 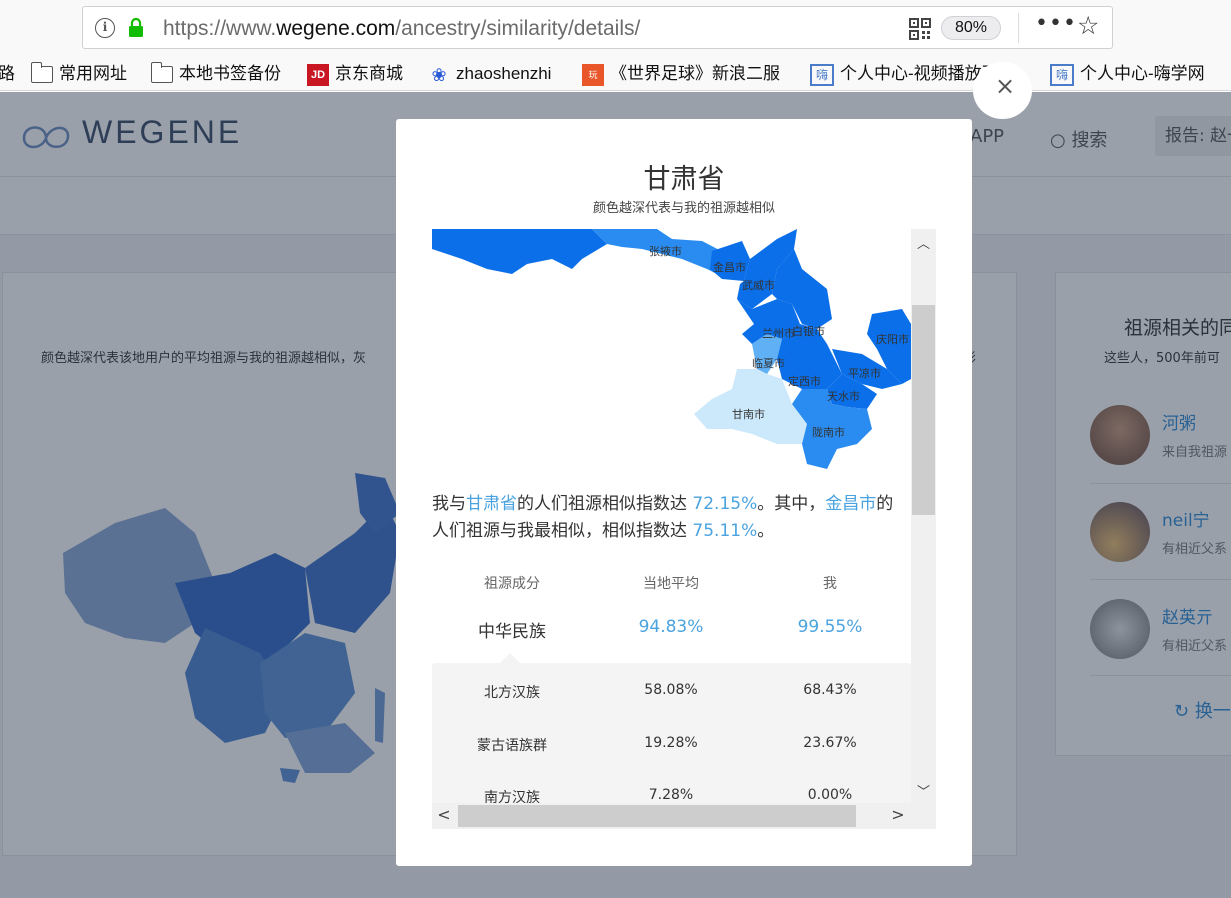 I want to click on bookmark-star-icon: ☆, so click(x=1088, y=25).